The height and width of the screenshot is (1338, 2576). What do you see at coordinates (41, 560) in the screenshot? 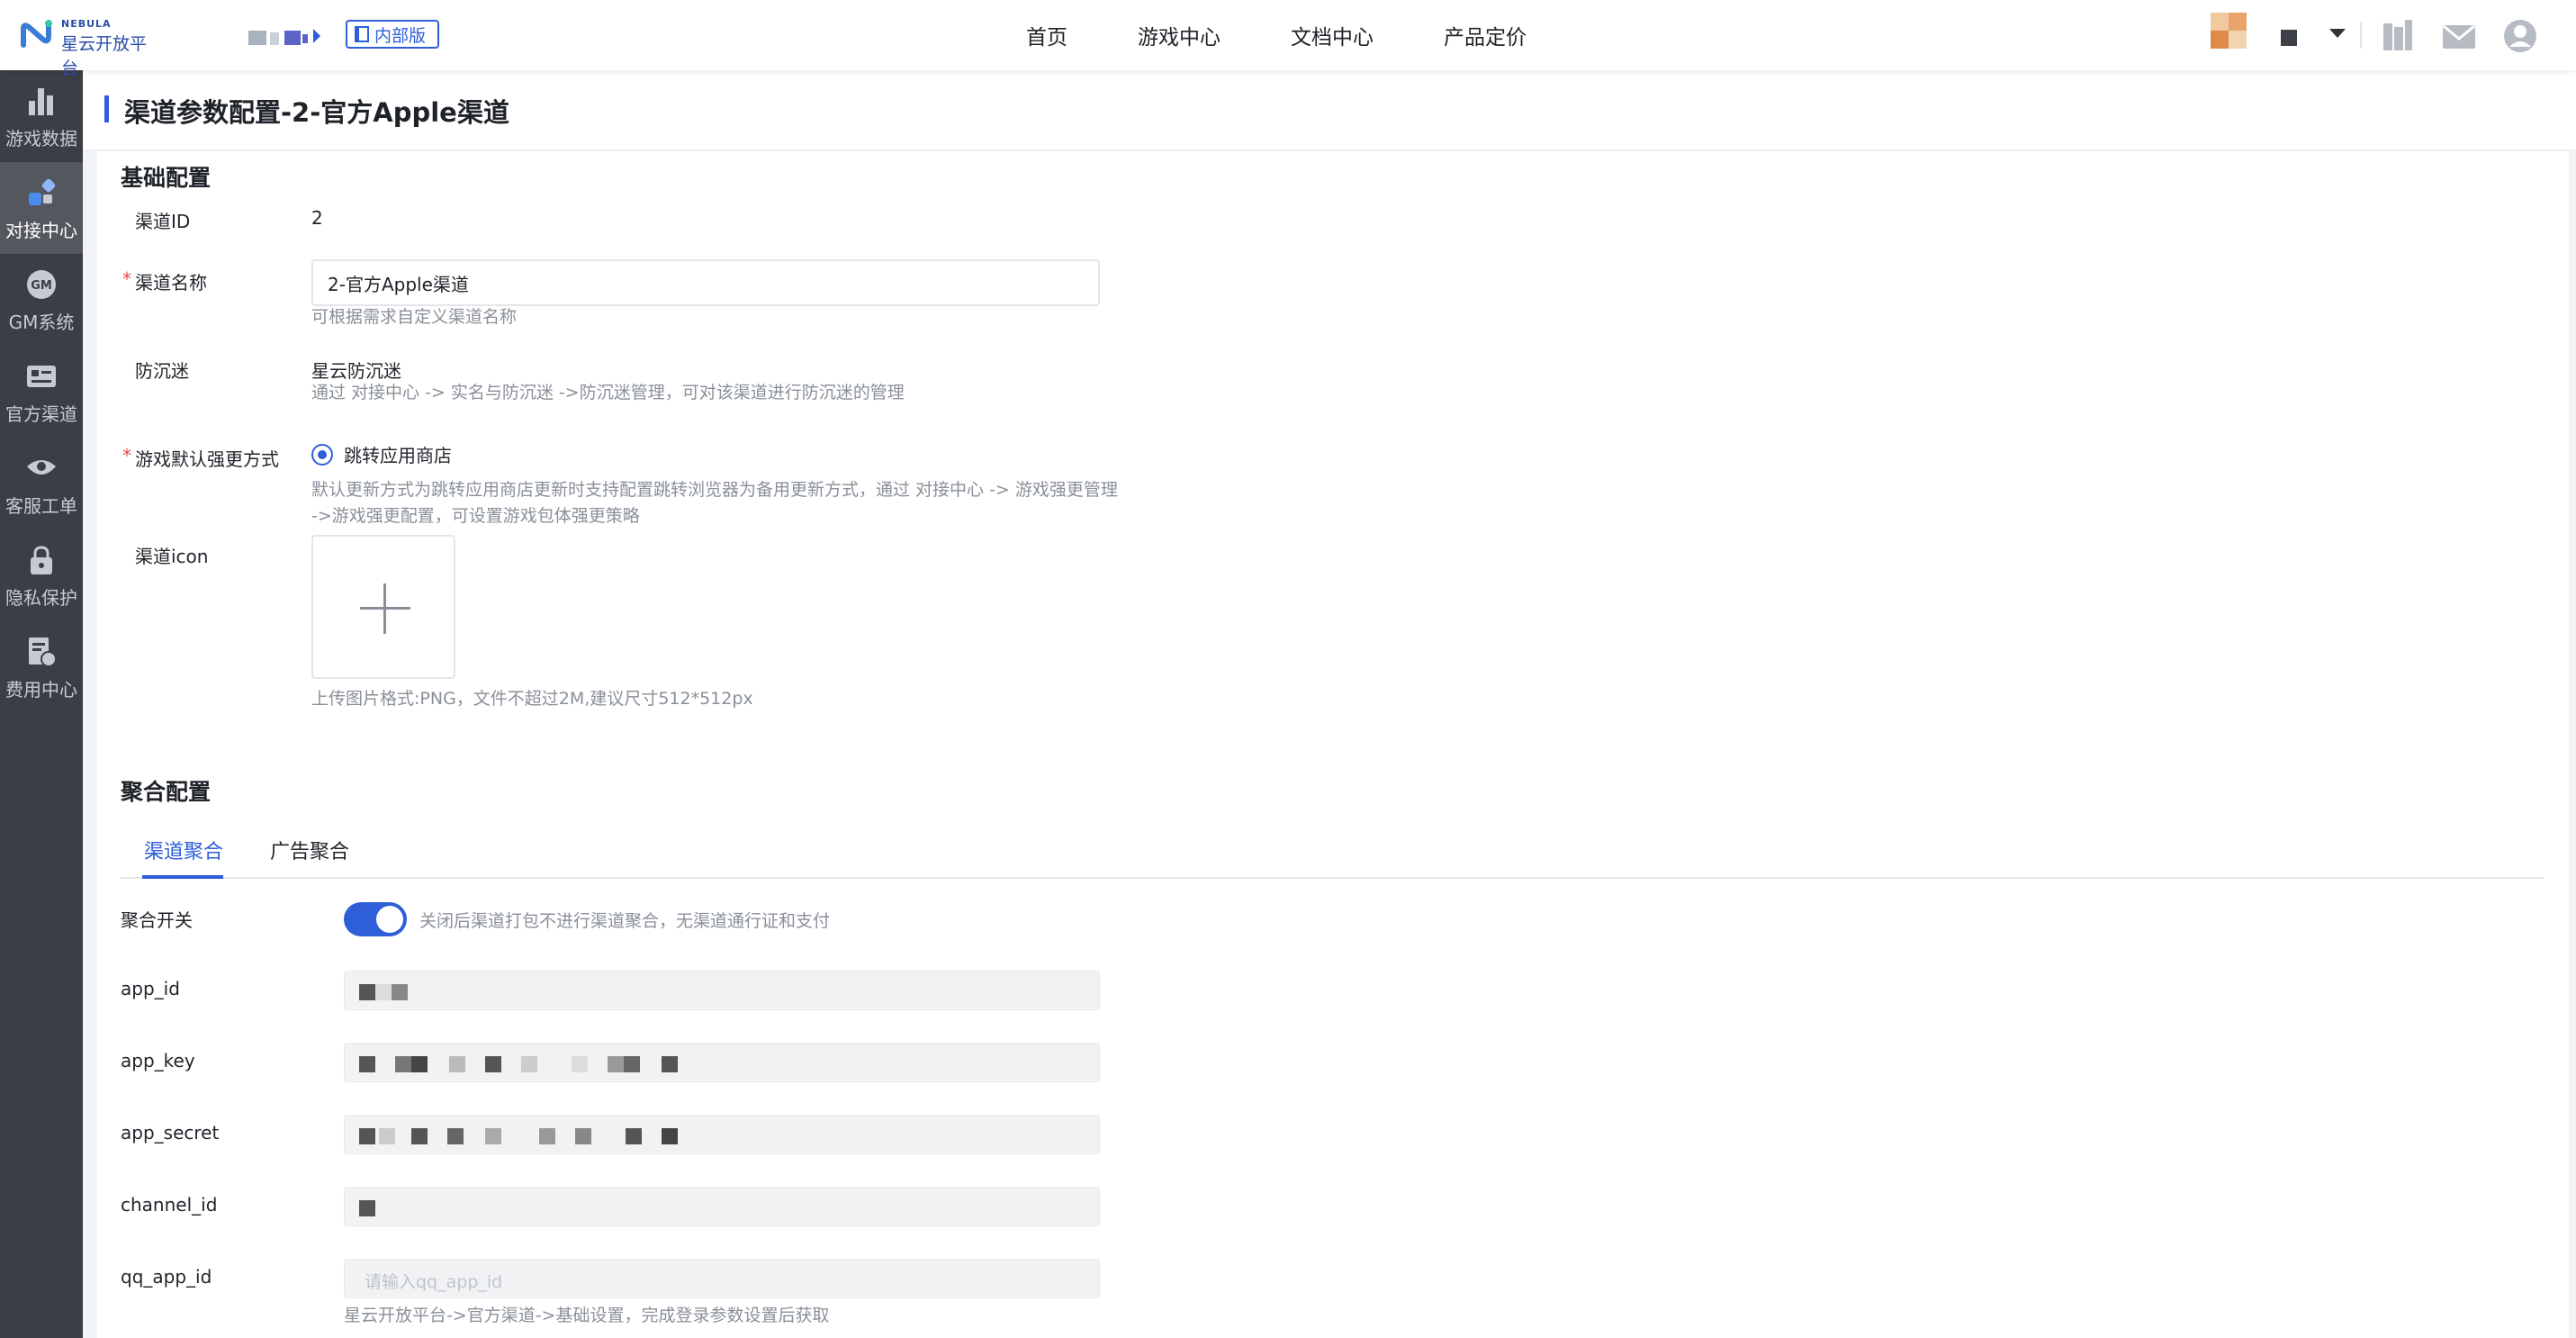
I see `lock-icon` at bounding box center [41, 560].